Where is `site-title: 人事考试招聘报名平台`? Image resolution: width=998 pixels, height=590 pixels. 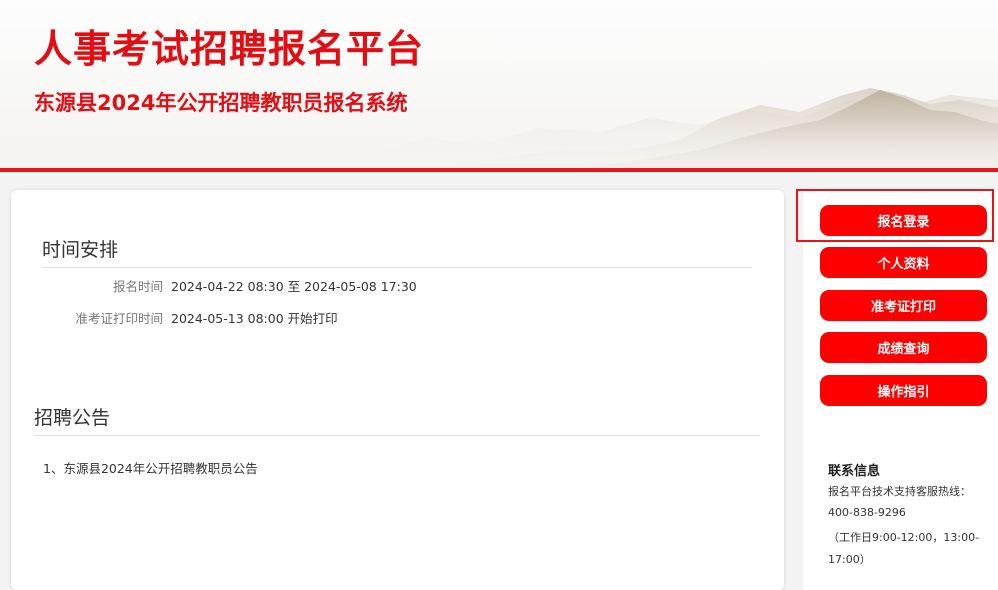
site-title: 人事考试招聘报名平台 is located at coordinates (229, 49).